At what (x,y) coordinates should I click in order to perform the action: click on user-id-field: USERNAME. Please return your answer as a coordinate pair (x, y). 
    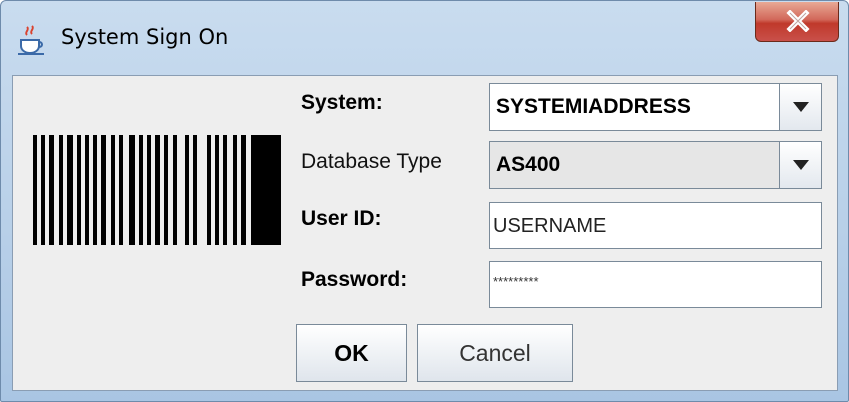
    Looking at the image, I should click on (655, 225).